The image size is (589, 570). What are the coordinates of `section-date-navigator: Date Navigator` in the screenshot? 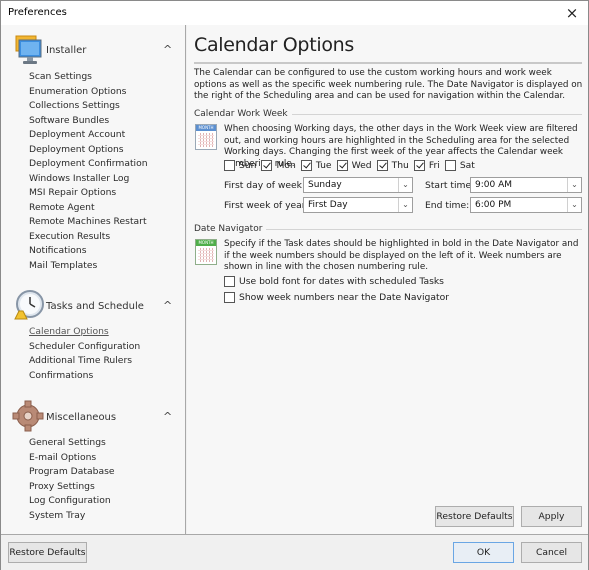 It's located at (388, 229).